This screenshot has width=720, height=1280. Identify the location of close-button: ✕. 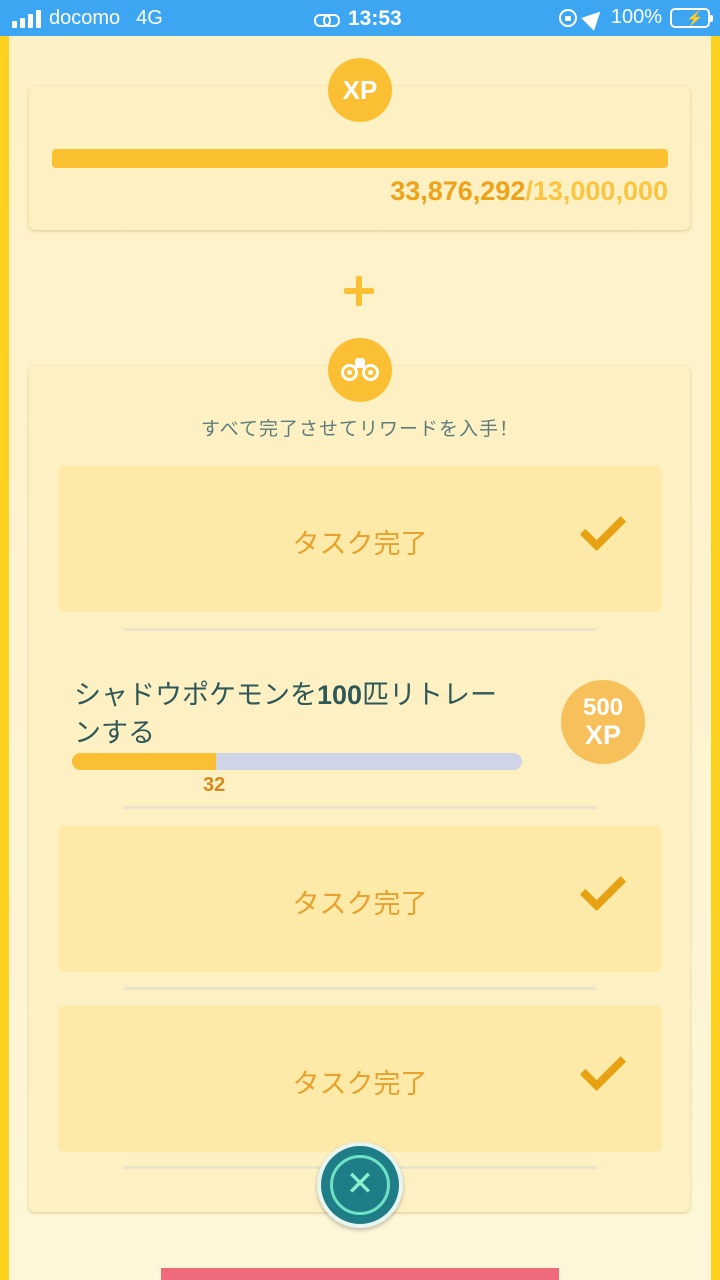
(360, 1185).